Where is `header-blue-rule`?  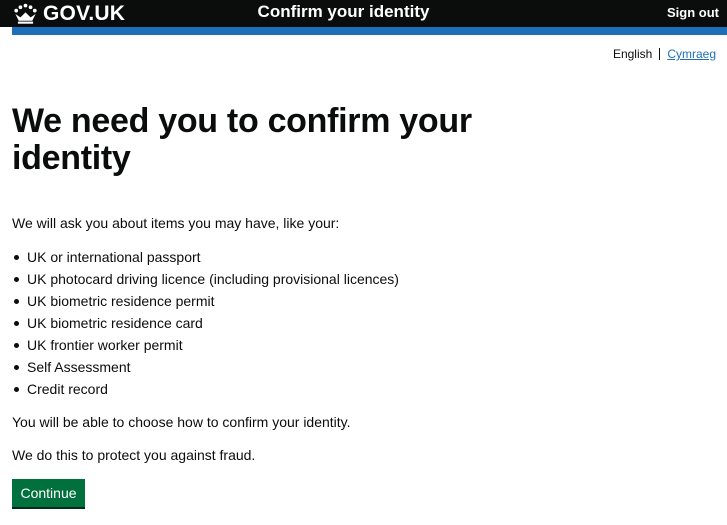
header-blue-rule is located at coordinates (369, 31).